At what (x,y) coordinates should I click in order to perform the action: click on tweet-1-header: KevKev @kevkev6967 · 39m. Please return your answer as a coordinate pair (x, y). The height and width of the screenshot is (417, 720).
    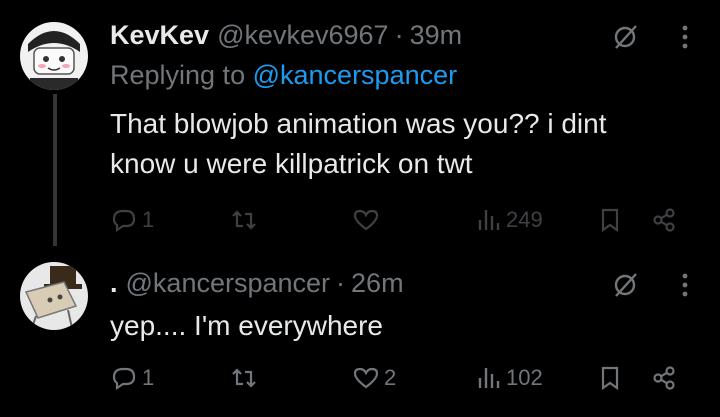
    Looking at the image, I should click on (286, 35).